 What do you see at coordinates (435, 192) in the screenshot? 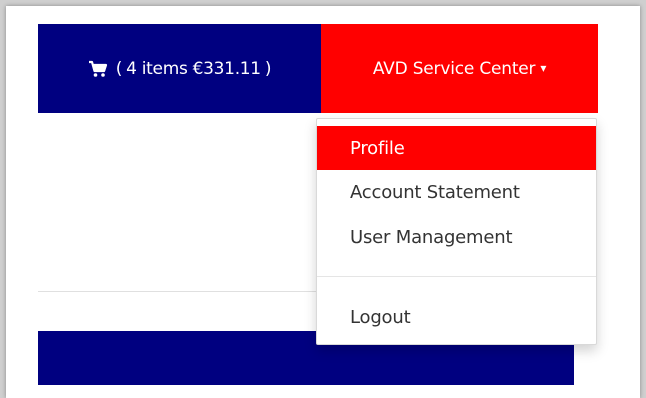
I see `menu-item-label: Account Statement` at bounding box center [435, 192].